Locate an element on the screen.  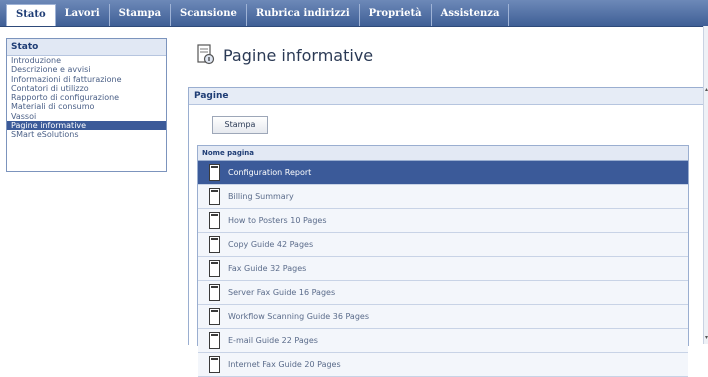
tab-lavori: Lavori is located at coordinates (83, 15).